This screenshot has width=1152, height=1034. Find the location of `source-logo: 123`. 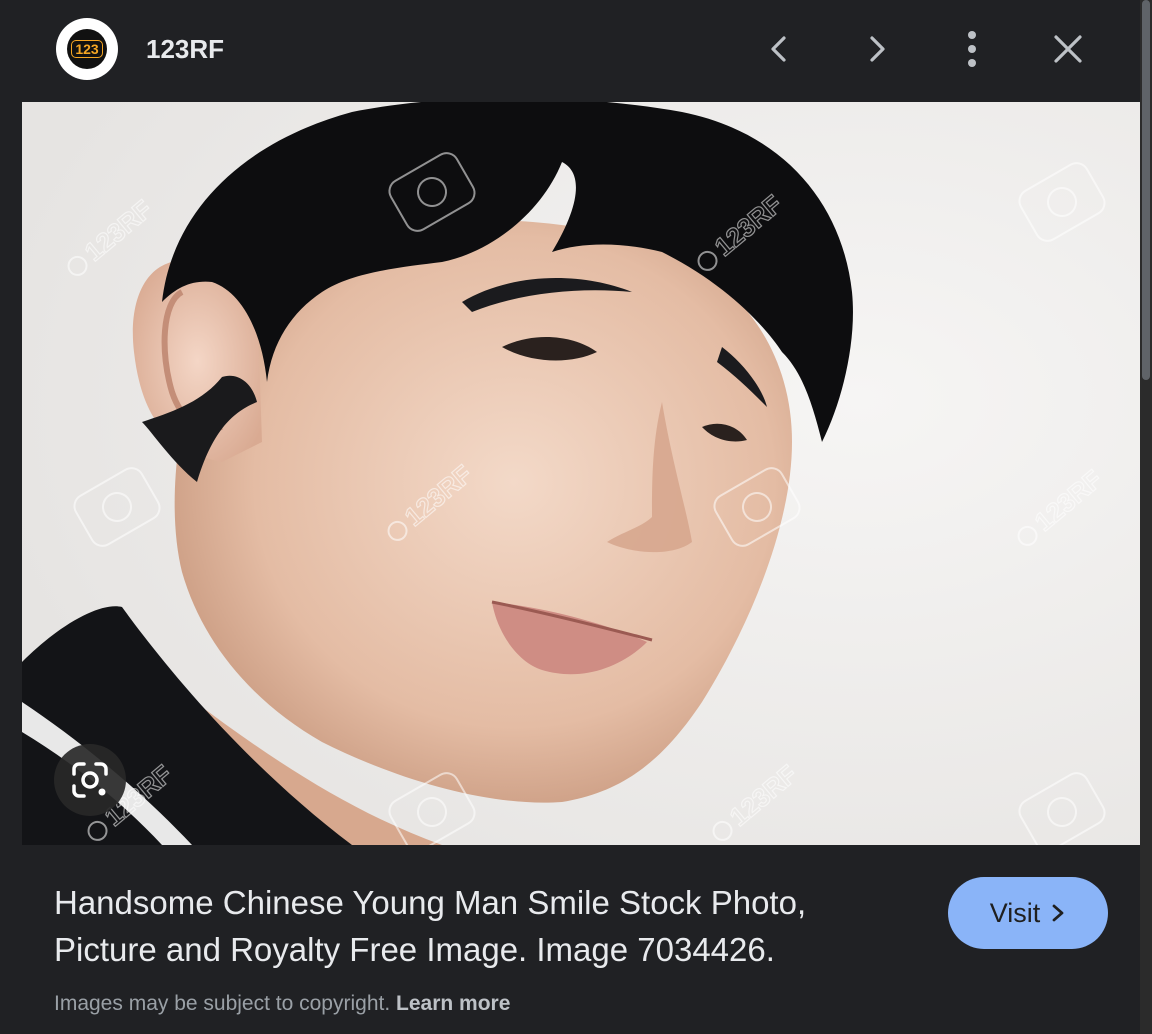

source-logo: 123 is located at coordinates (87, 49).